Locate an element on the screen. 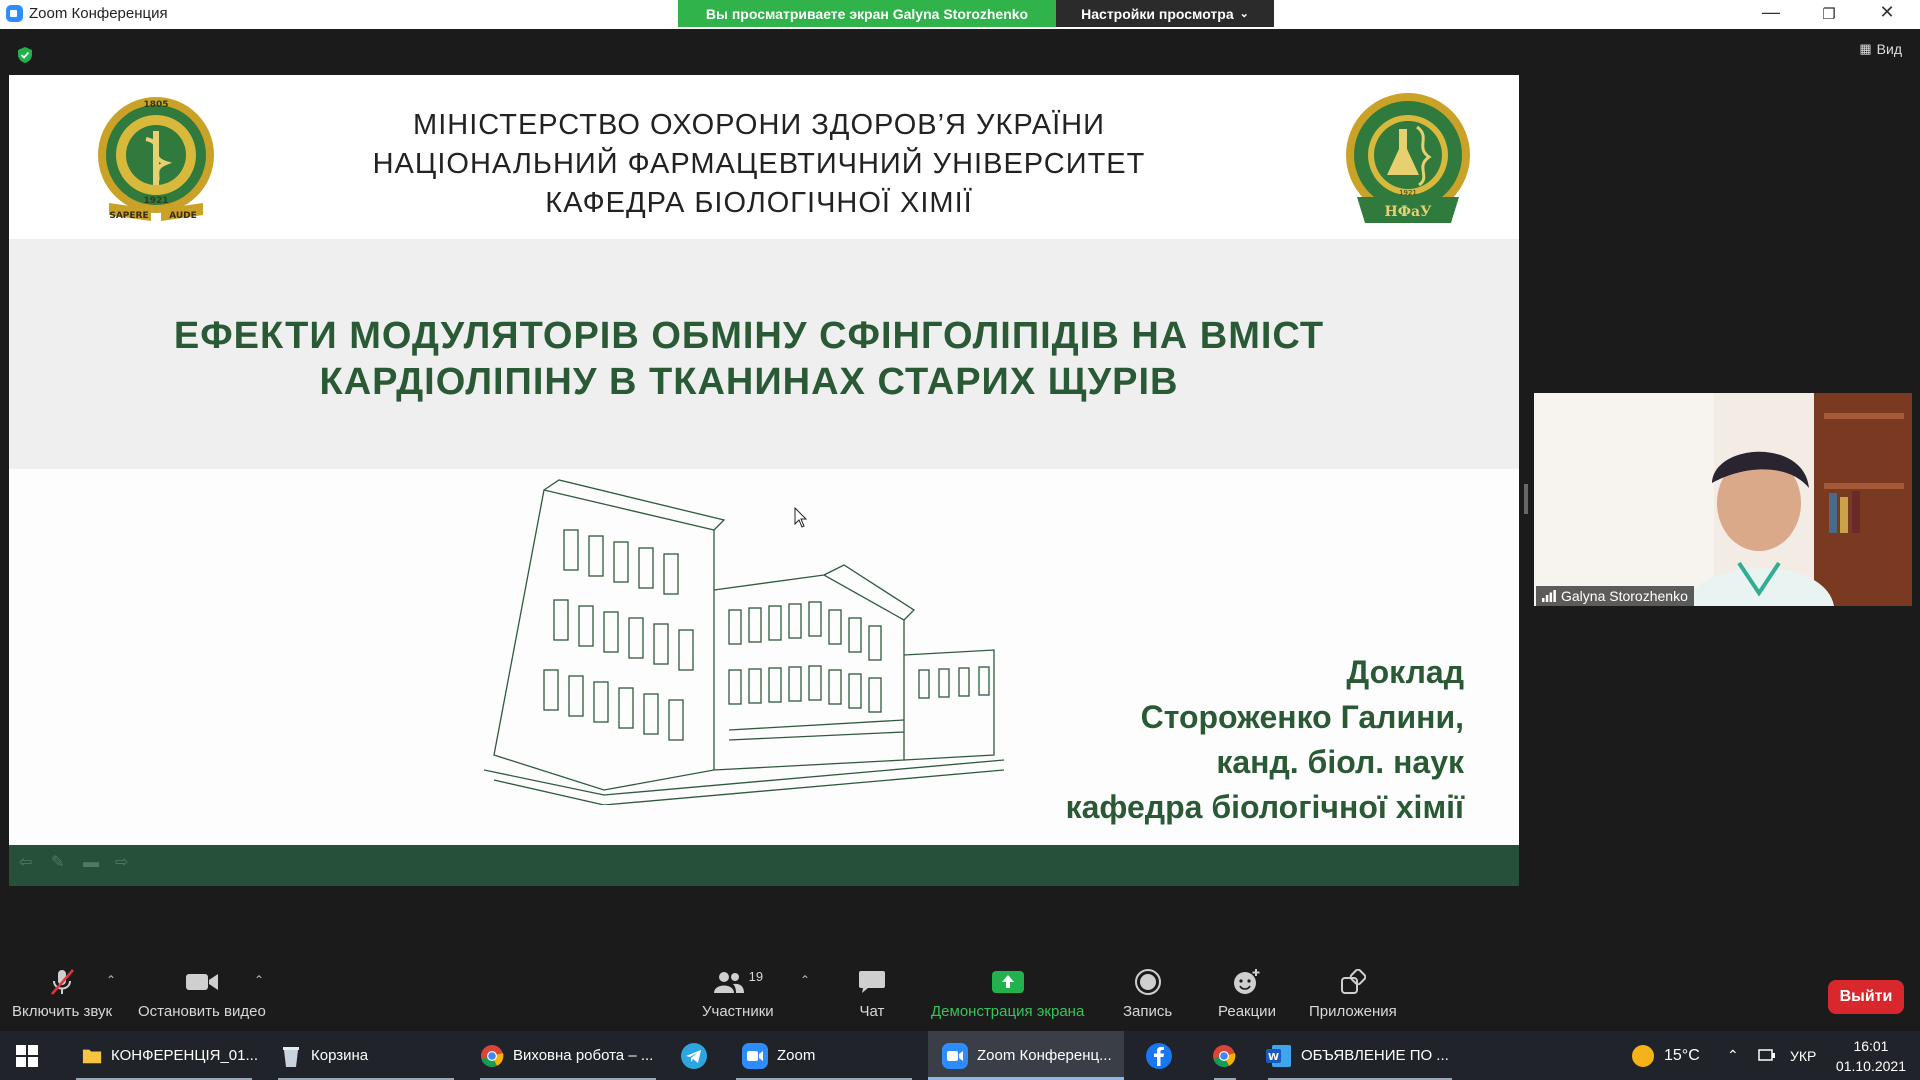 This screenshot has width=1920, height=1080. unmute-button: Включить звук is located at coordinates (62, 993).